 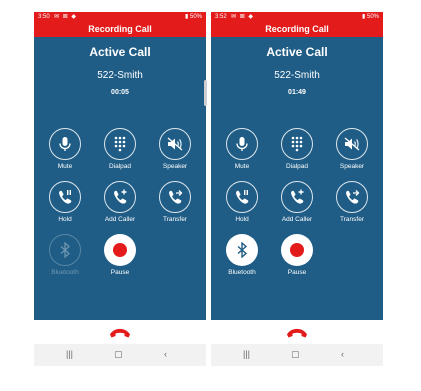 I want to click on status-time: 3:52, so click(x=221, y=17).